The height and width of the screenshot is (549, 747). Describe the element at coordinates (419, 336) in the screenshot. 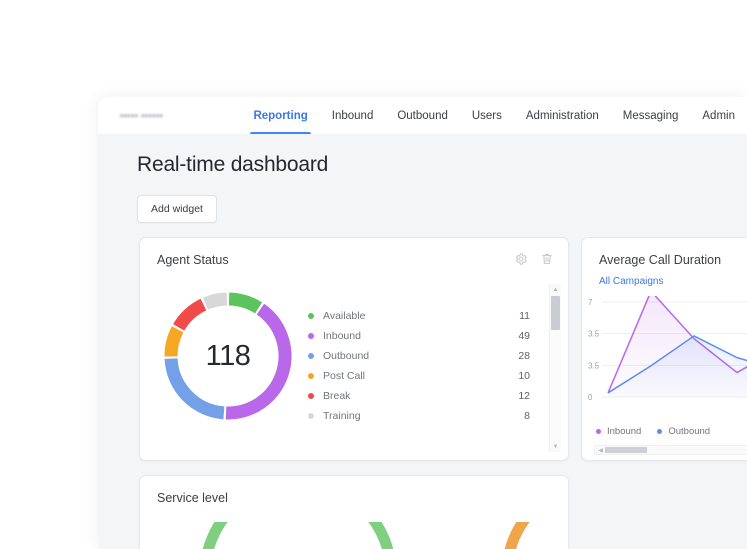

I see `legend-item-inbound: Inbound 49` at that location.